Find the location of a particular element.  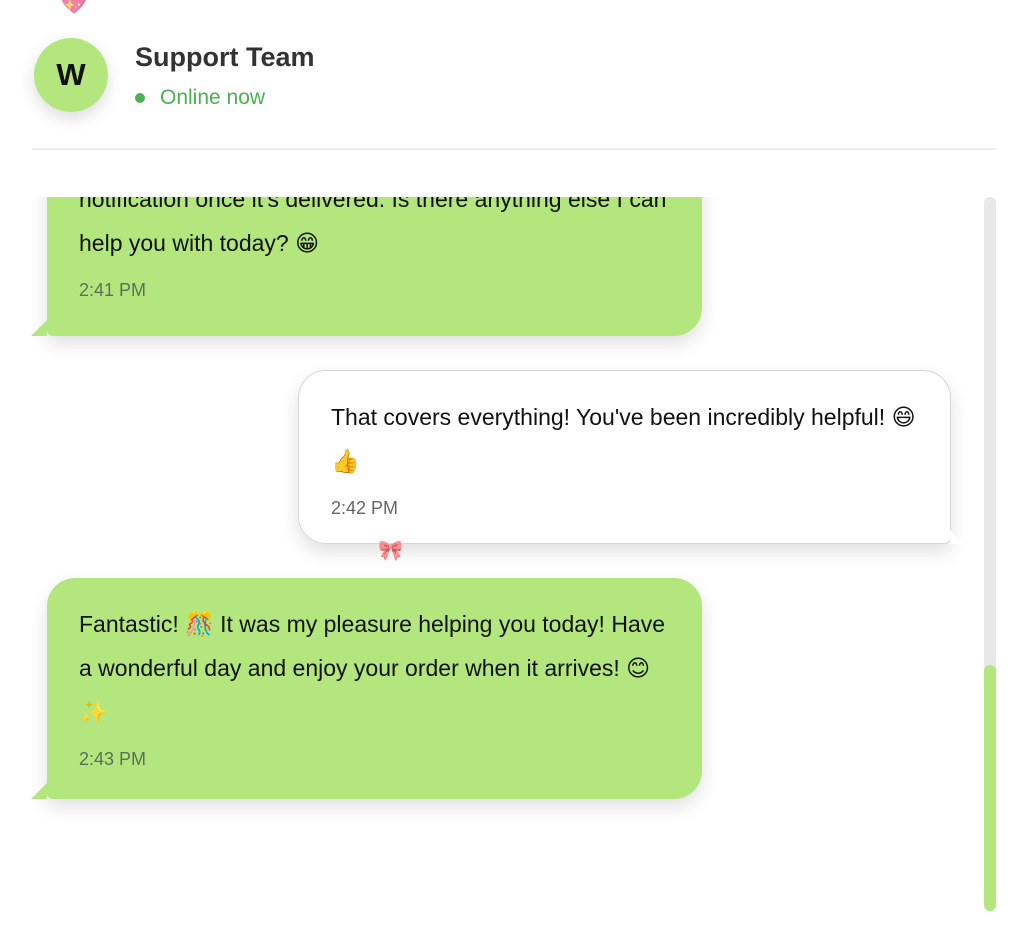

scrollbar-track is located at coordinates (990, 554).